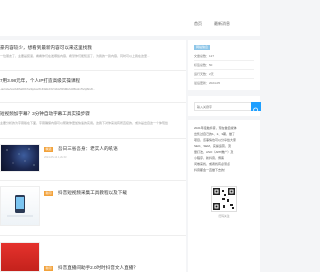 This screenshot has height=272, width=320. I want to click on qr-code-icon, so click(224, 199).